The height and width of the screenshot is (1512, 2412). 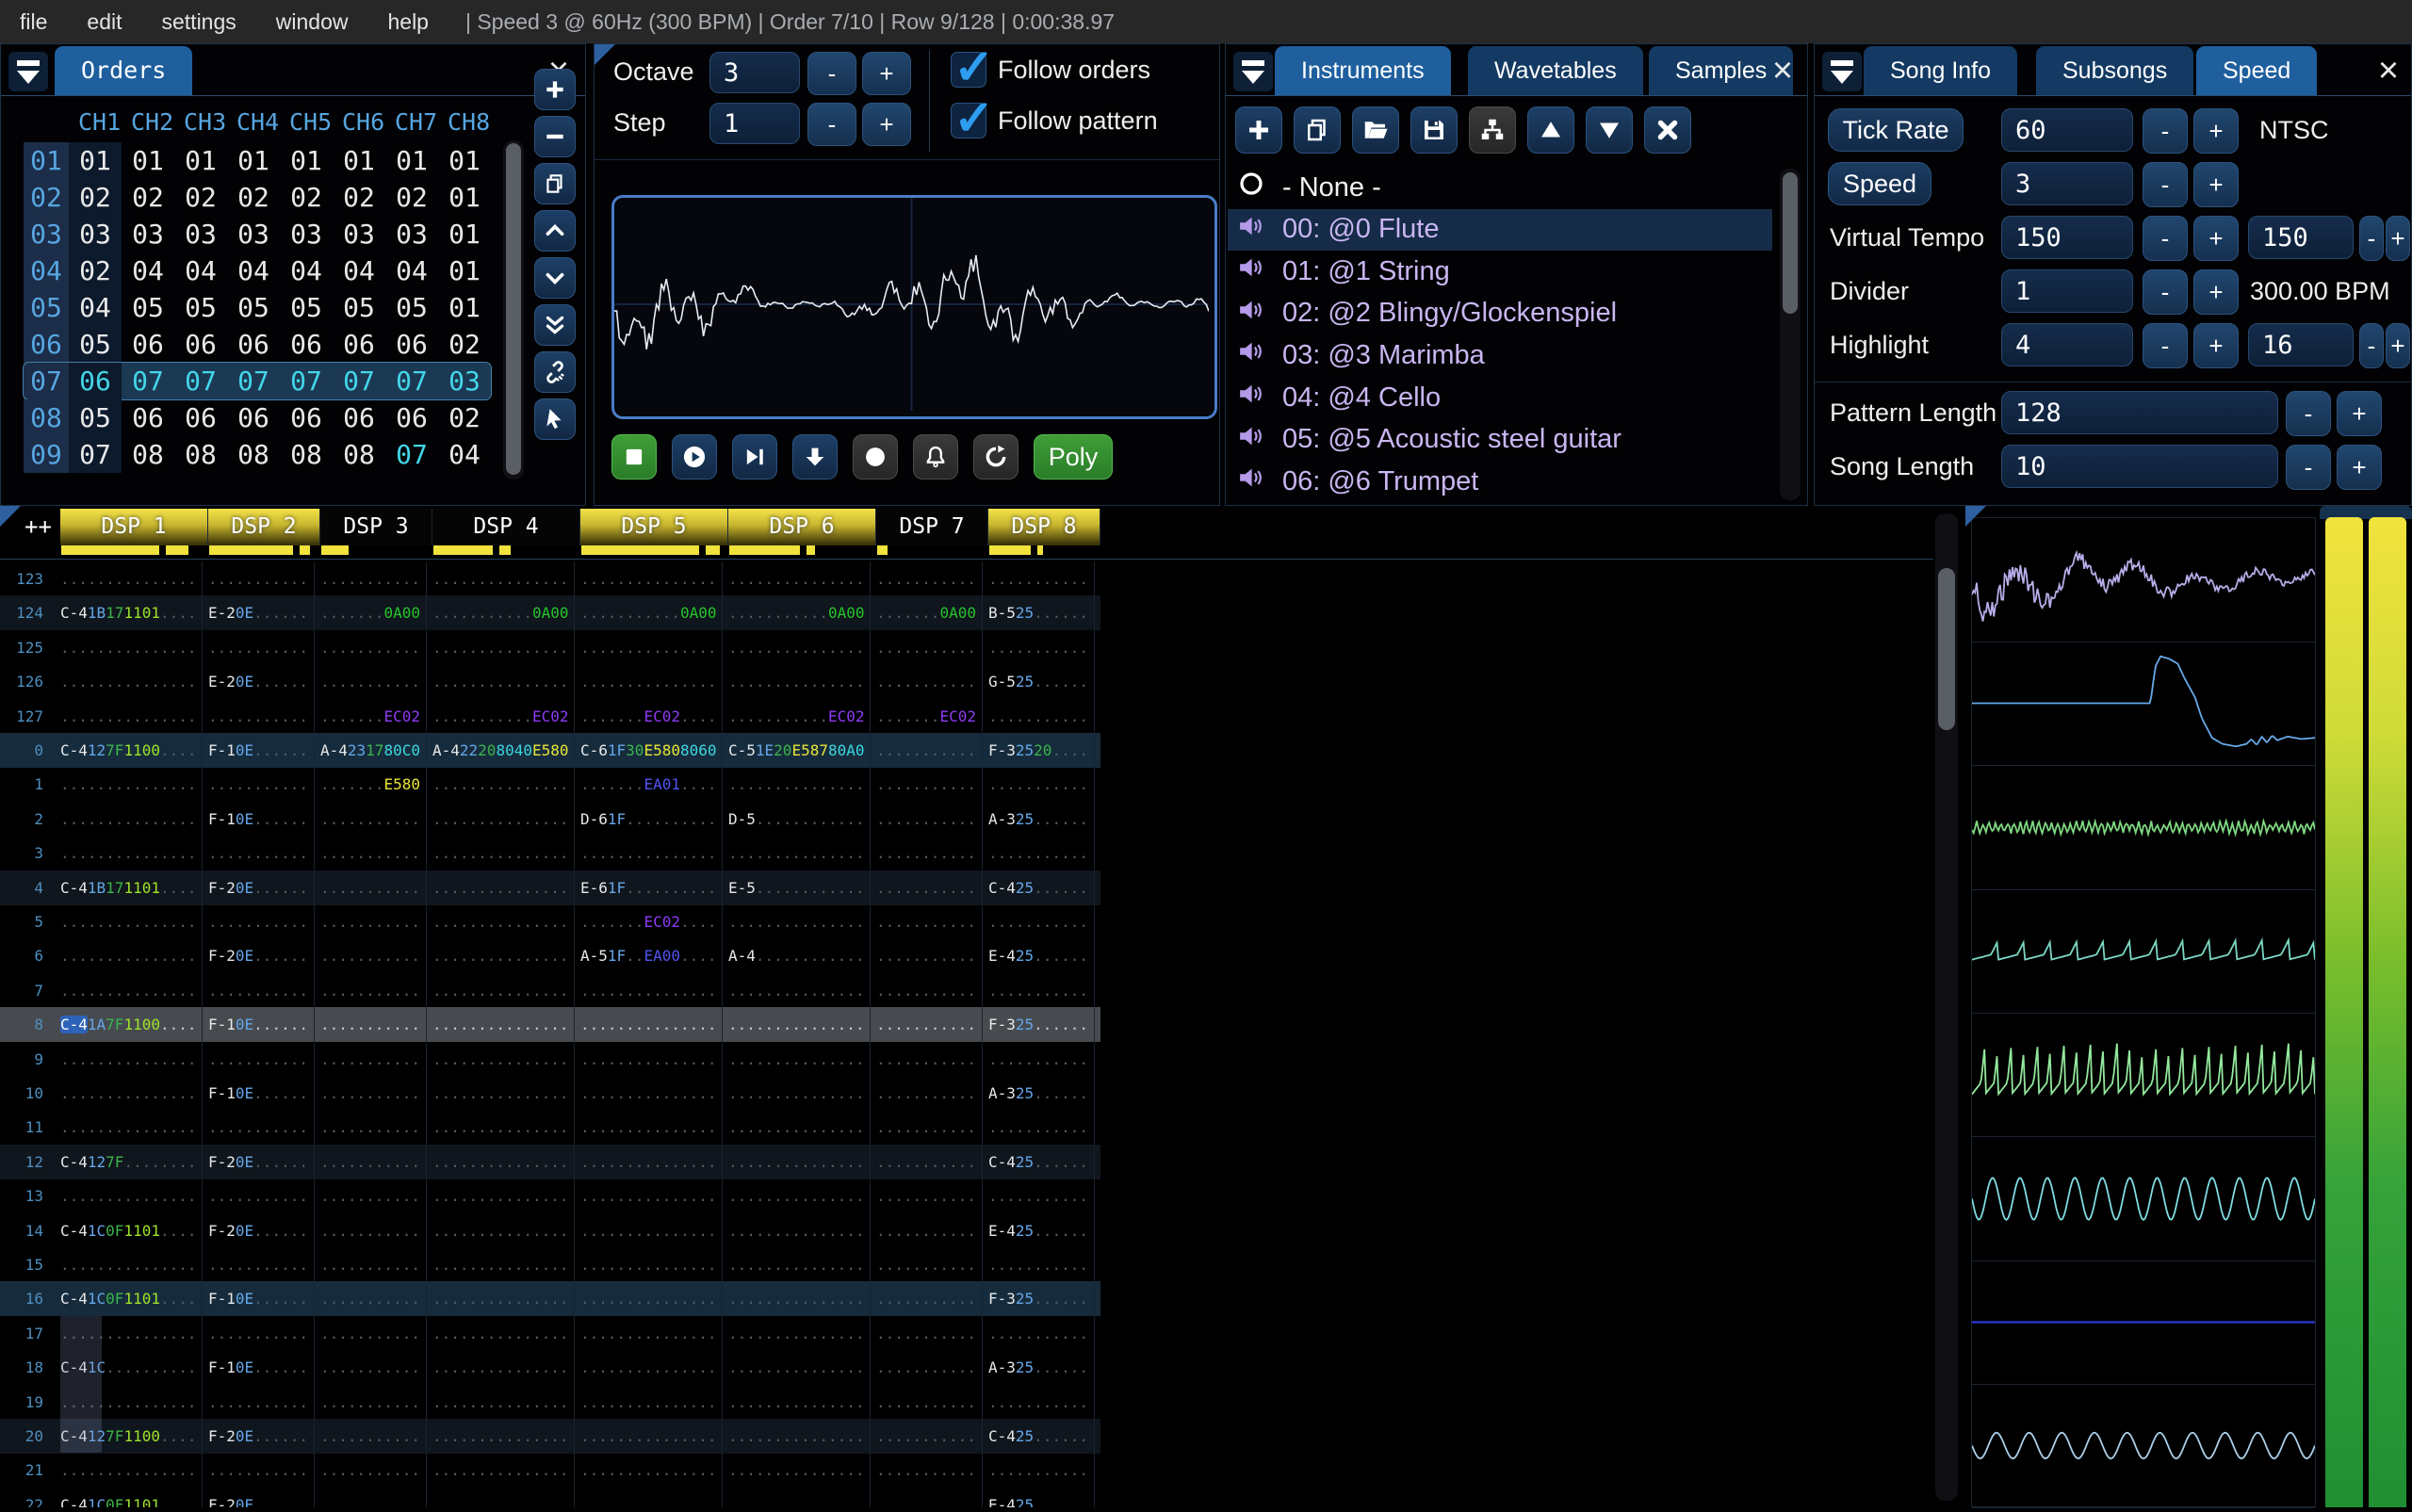 I want to click on order-edit-mode-button, so click(x=555, y=419).